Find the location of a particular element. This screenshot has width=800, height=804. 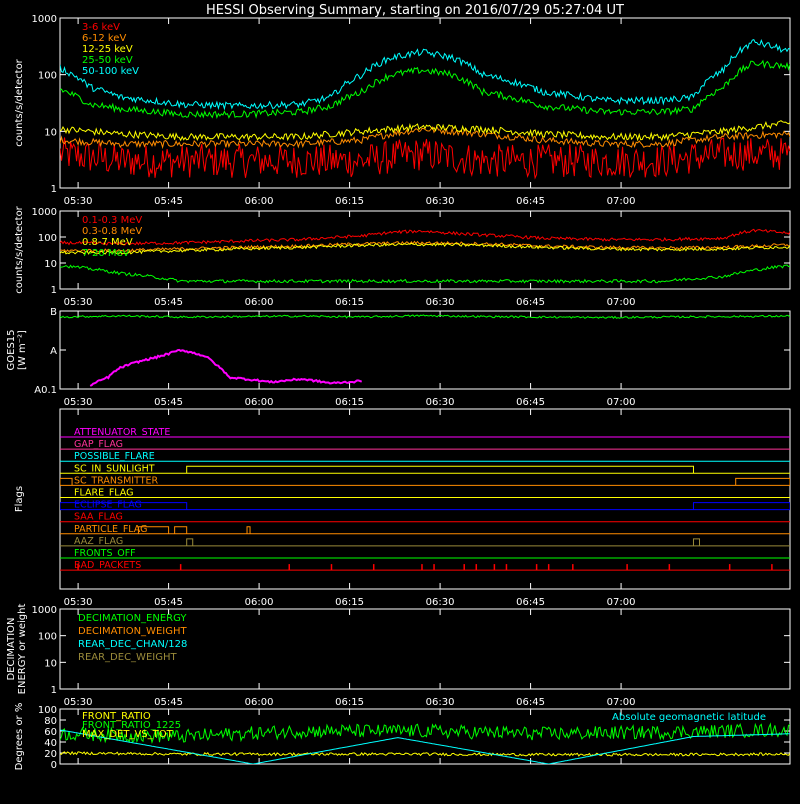

flag-label: SC_TRANSMITTER is located at coordinates (116, 480).